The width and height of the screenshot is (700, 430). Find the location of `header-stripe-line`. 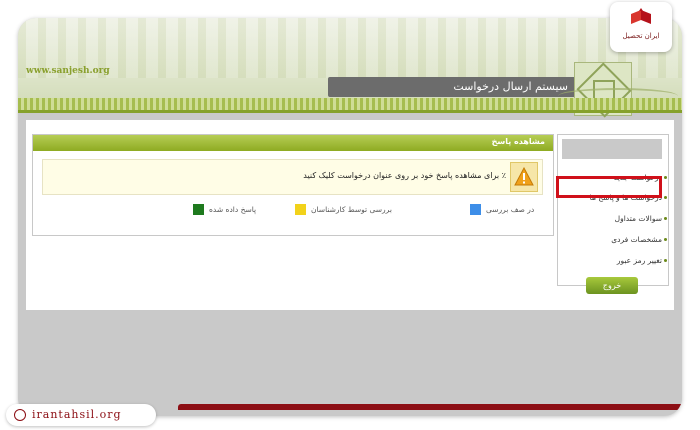

header-stripe-line is located at coordinates (350, 111).